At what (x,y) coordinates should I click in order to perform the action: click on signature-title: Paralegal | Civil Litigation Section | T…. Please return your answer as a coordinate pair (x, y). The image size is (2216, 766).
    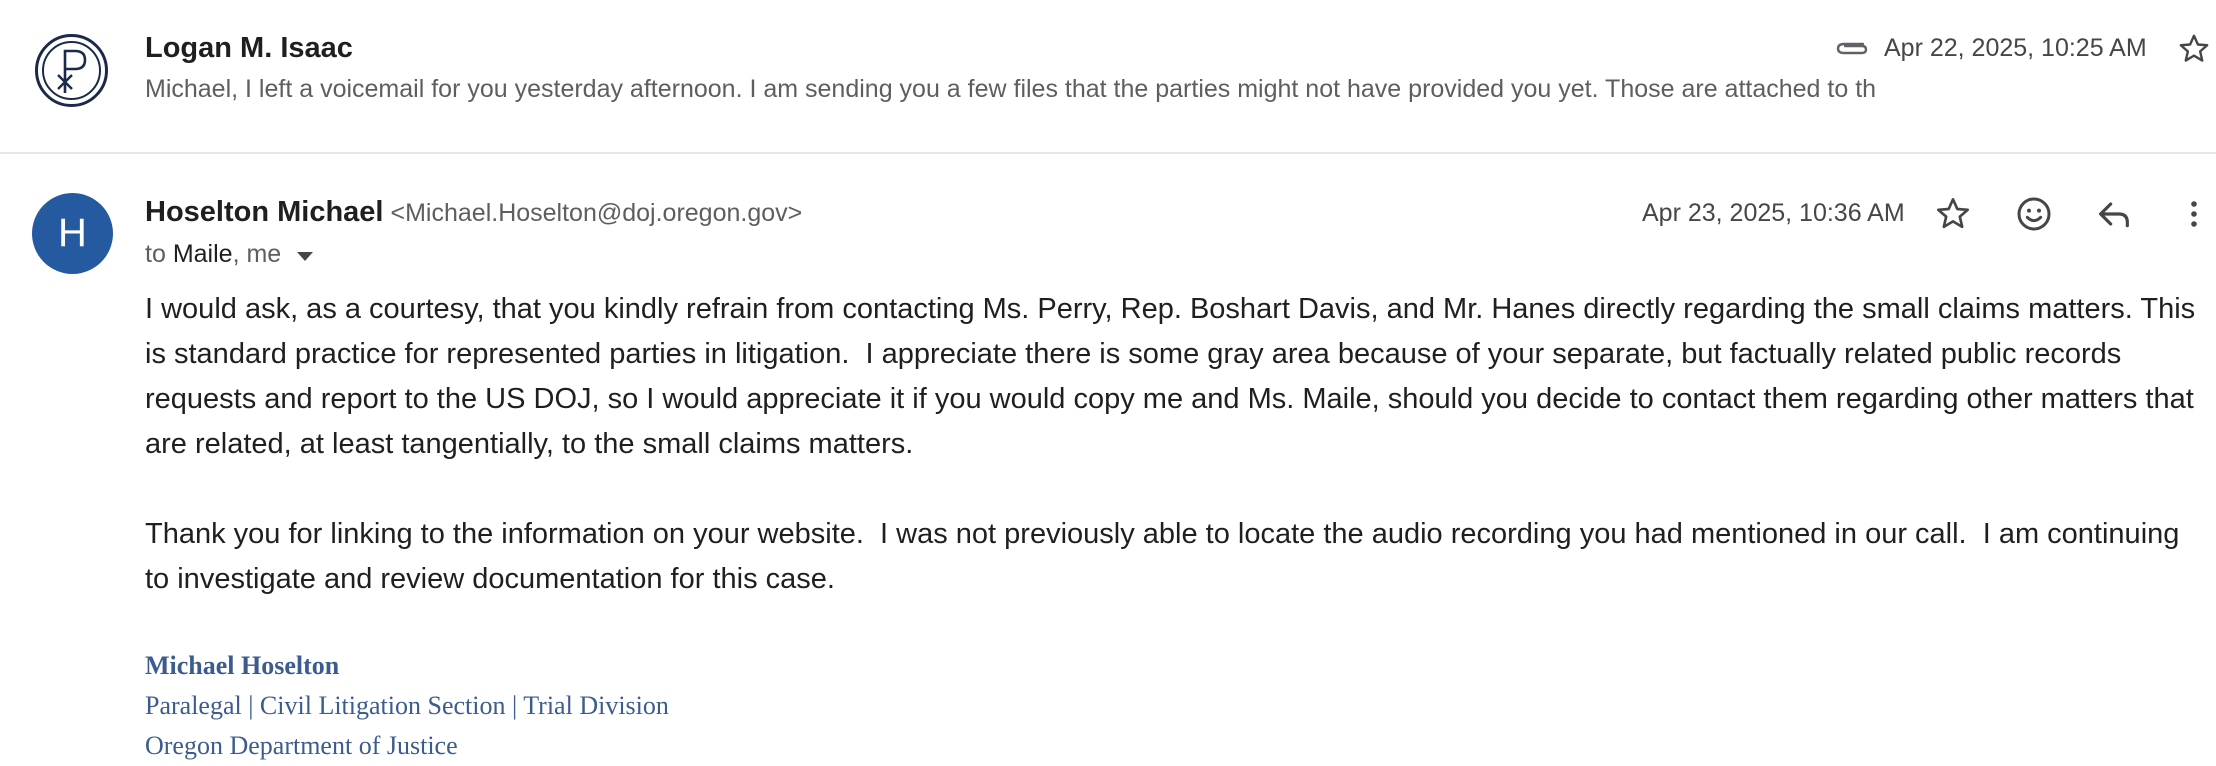
    Looking at the image, I should click on (407, 705).